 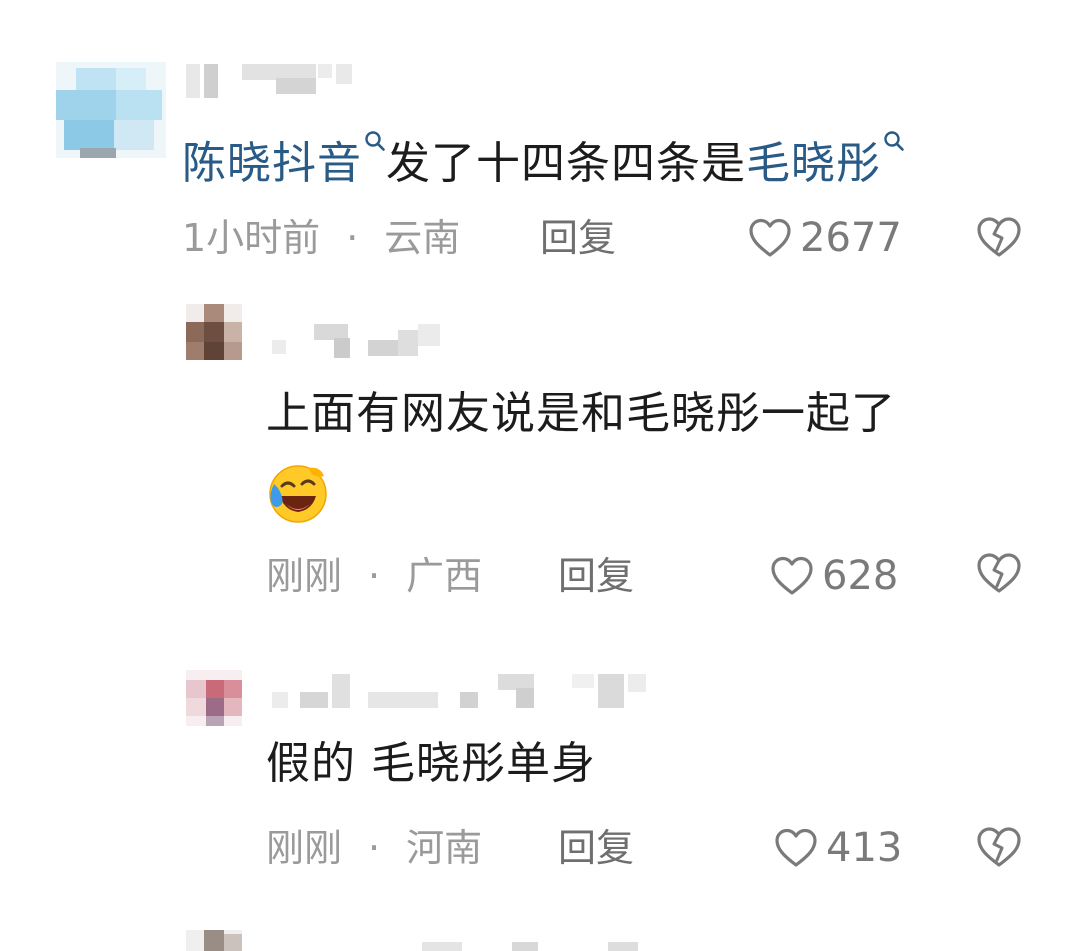 I want to click on like-count: 628, so click(x=860, y=576).